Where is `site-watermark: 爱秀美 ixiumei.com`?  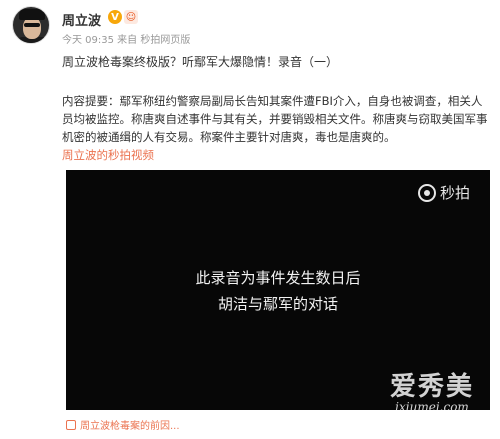 site-watermark: 爱秀美 ixiumei.com is located at coordinates (432, 390).